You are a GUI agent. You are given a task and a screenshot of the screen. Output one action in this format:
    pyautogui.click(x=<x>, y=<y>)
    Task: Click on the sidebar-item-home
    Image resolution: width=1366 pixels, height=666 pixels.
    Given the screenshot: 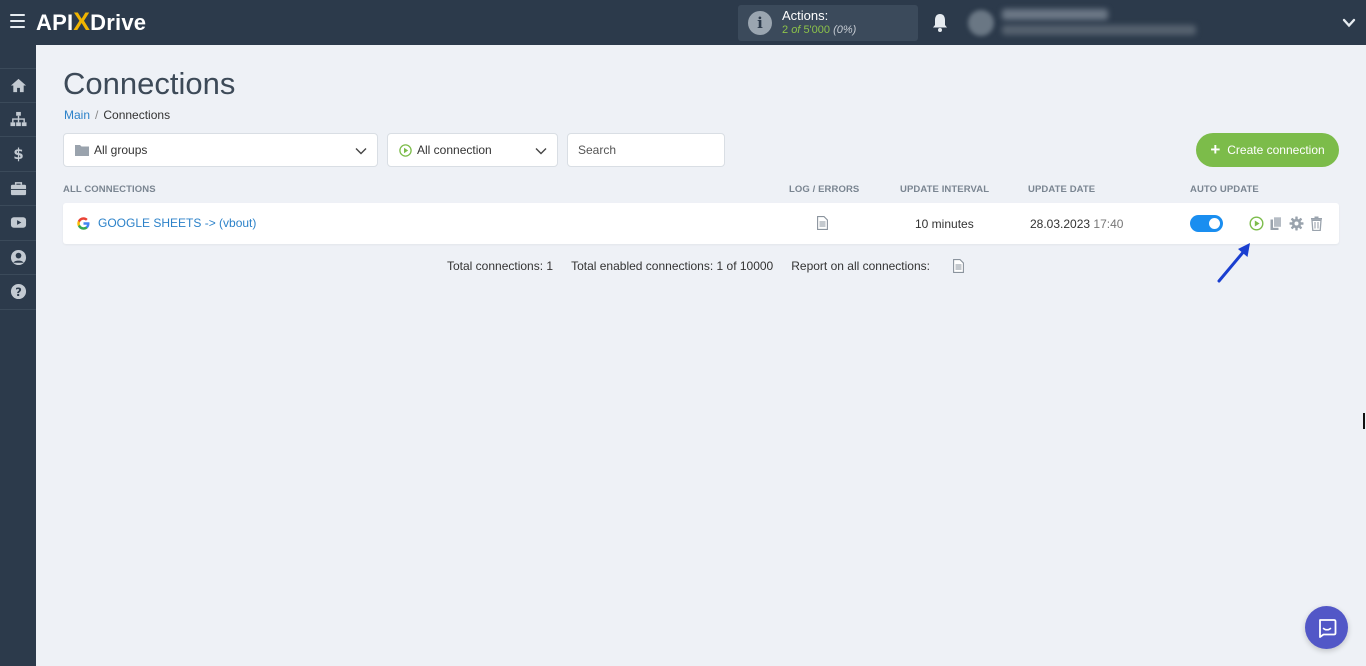 What is the action you would take?
    pyautogui.click(x=18, y=85)
    